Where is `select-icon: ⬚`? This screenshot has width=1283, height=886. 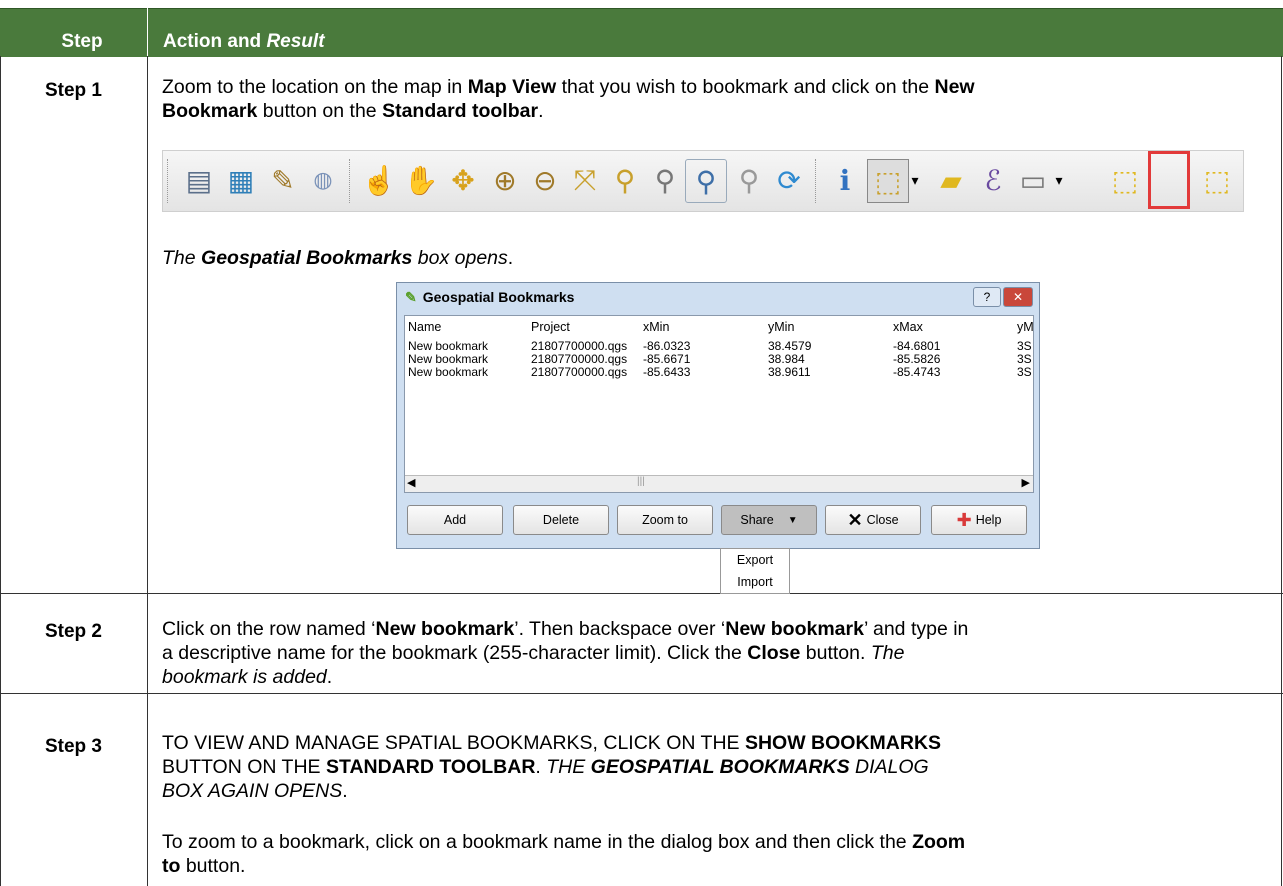
select-icon: ⬚ is located at coordinates (888, 181).